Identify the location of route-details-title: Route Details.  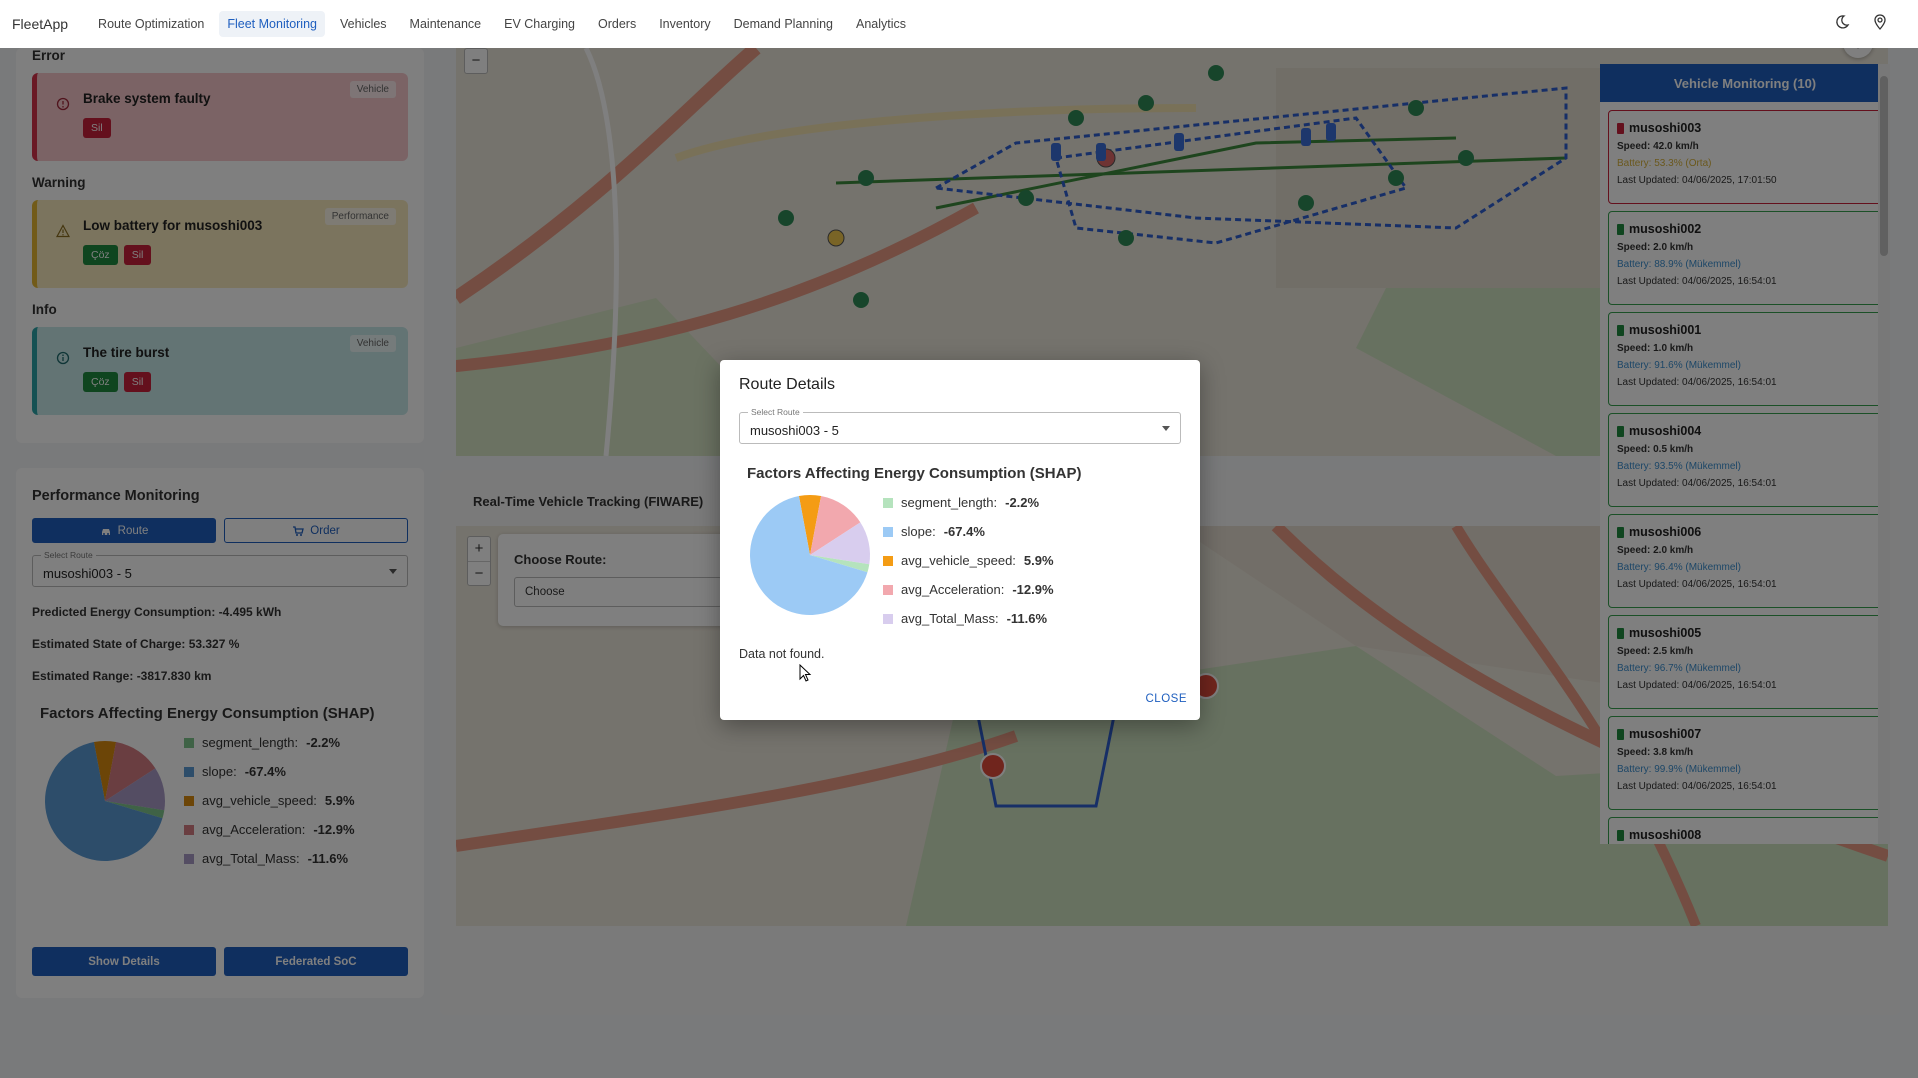
(787, 384).